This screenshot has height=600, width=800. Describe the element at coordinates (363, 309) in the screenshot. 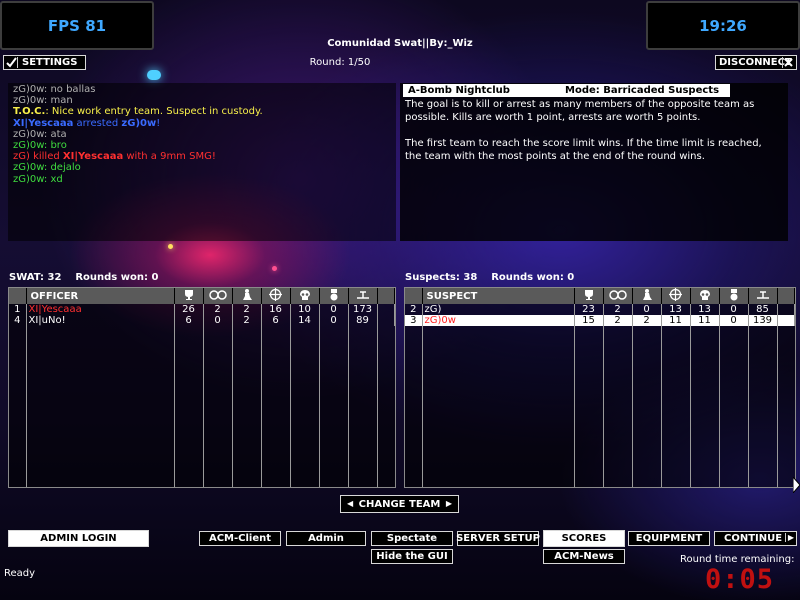

I see `stat-cell: 173` at that location.